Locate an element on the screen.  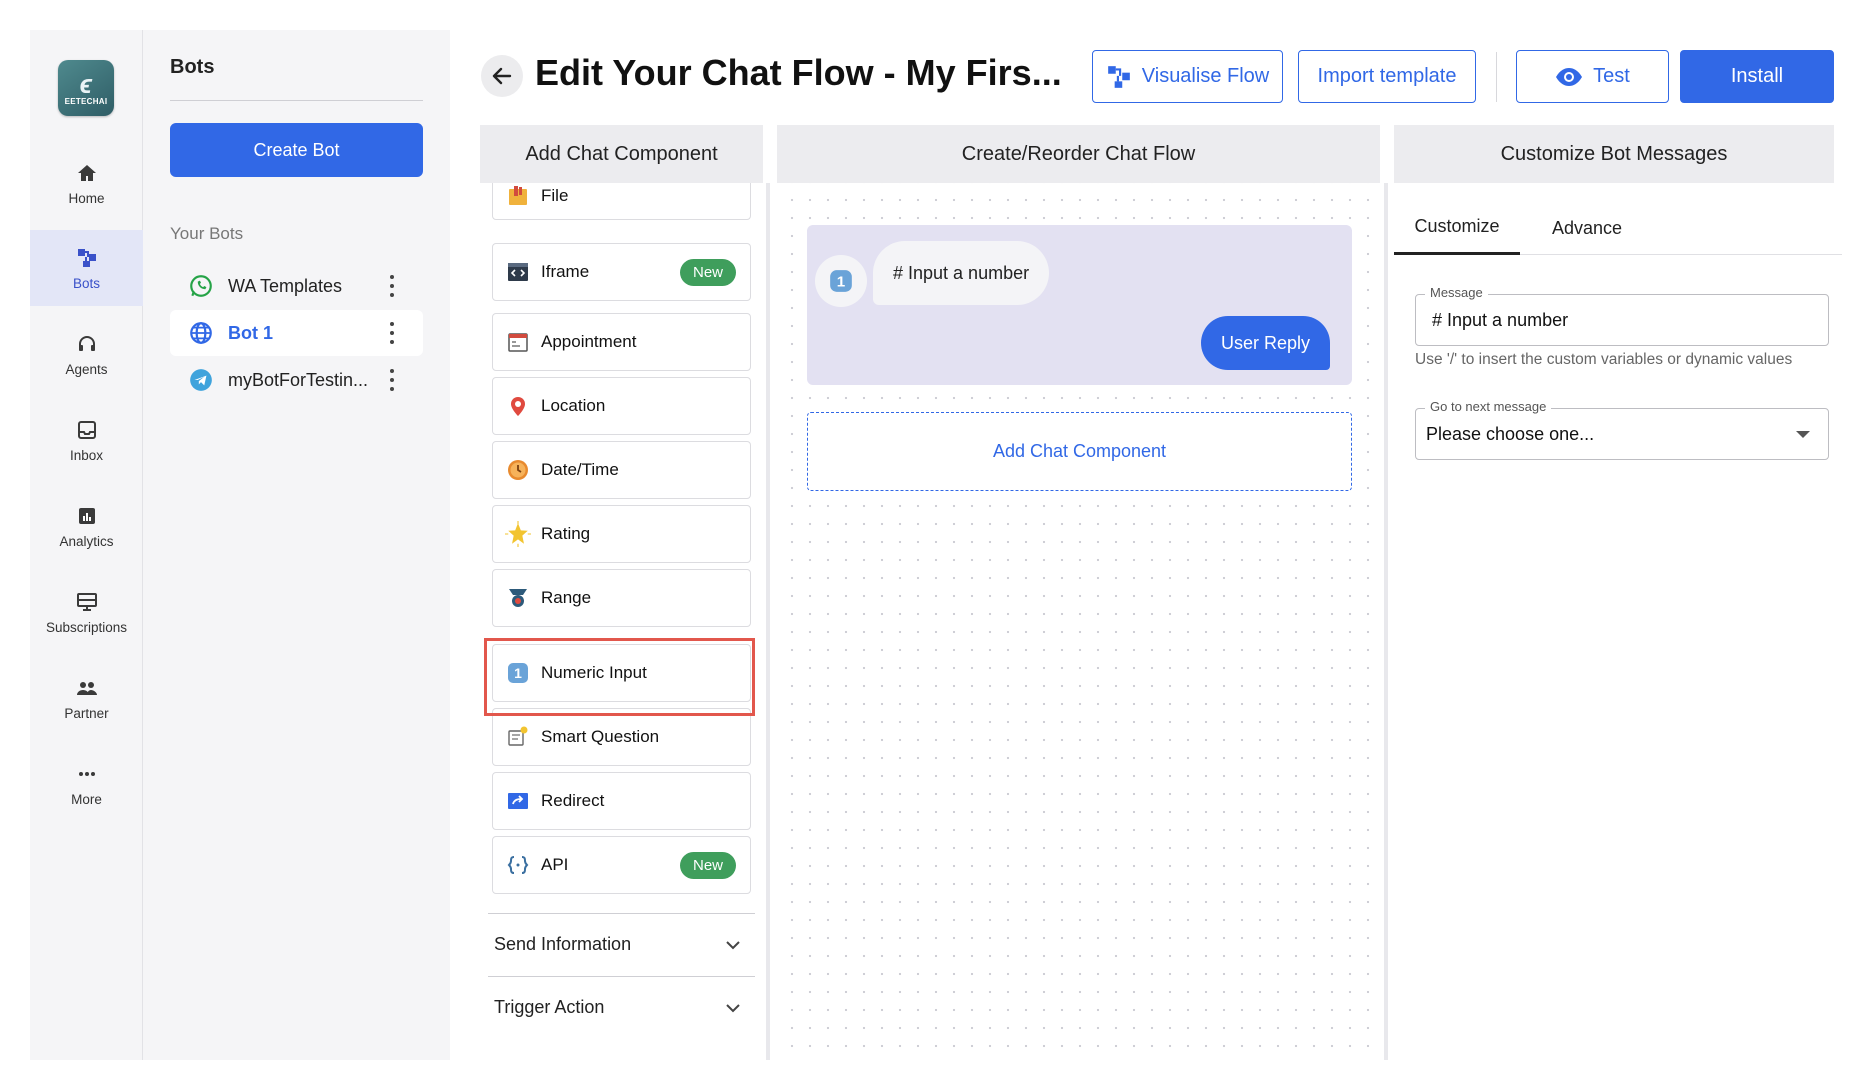
section-trigger-action: Trigger Action is located at coordinates (621, 1007).